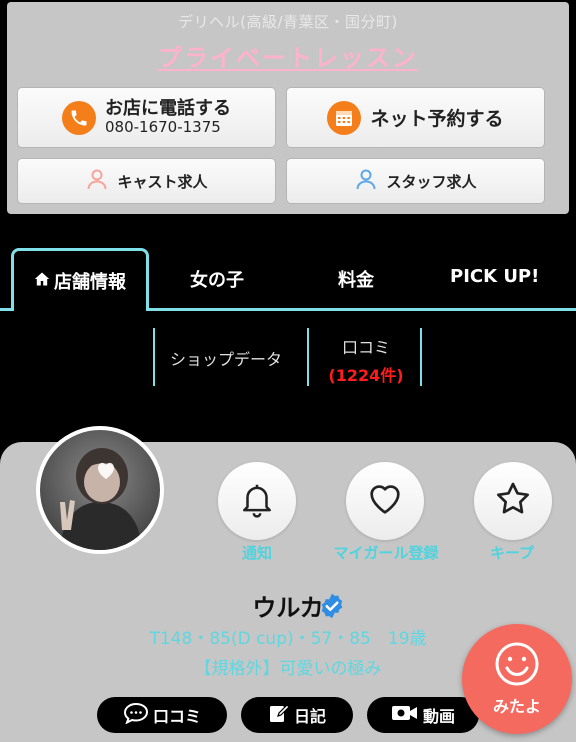 This screenshot has width=576, height=742. I want to click on home-icon, so click(42, 281).